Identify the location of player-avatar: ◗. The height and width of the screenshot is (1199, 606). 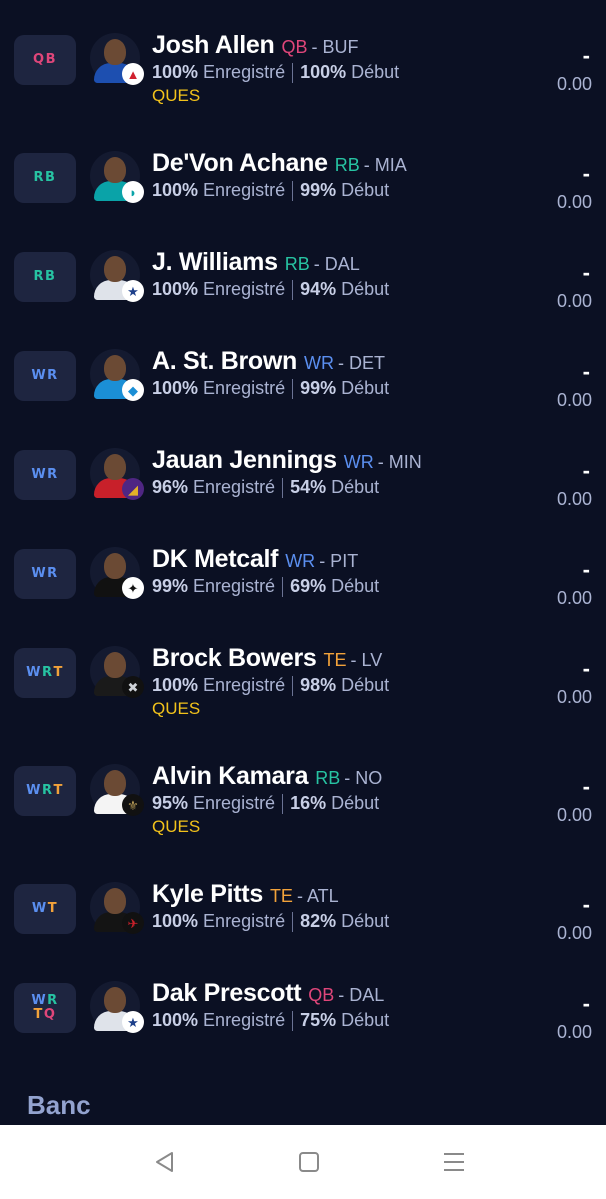
(117, 177).